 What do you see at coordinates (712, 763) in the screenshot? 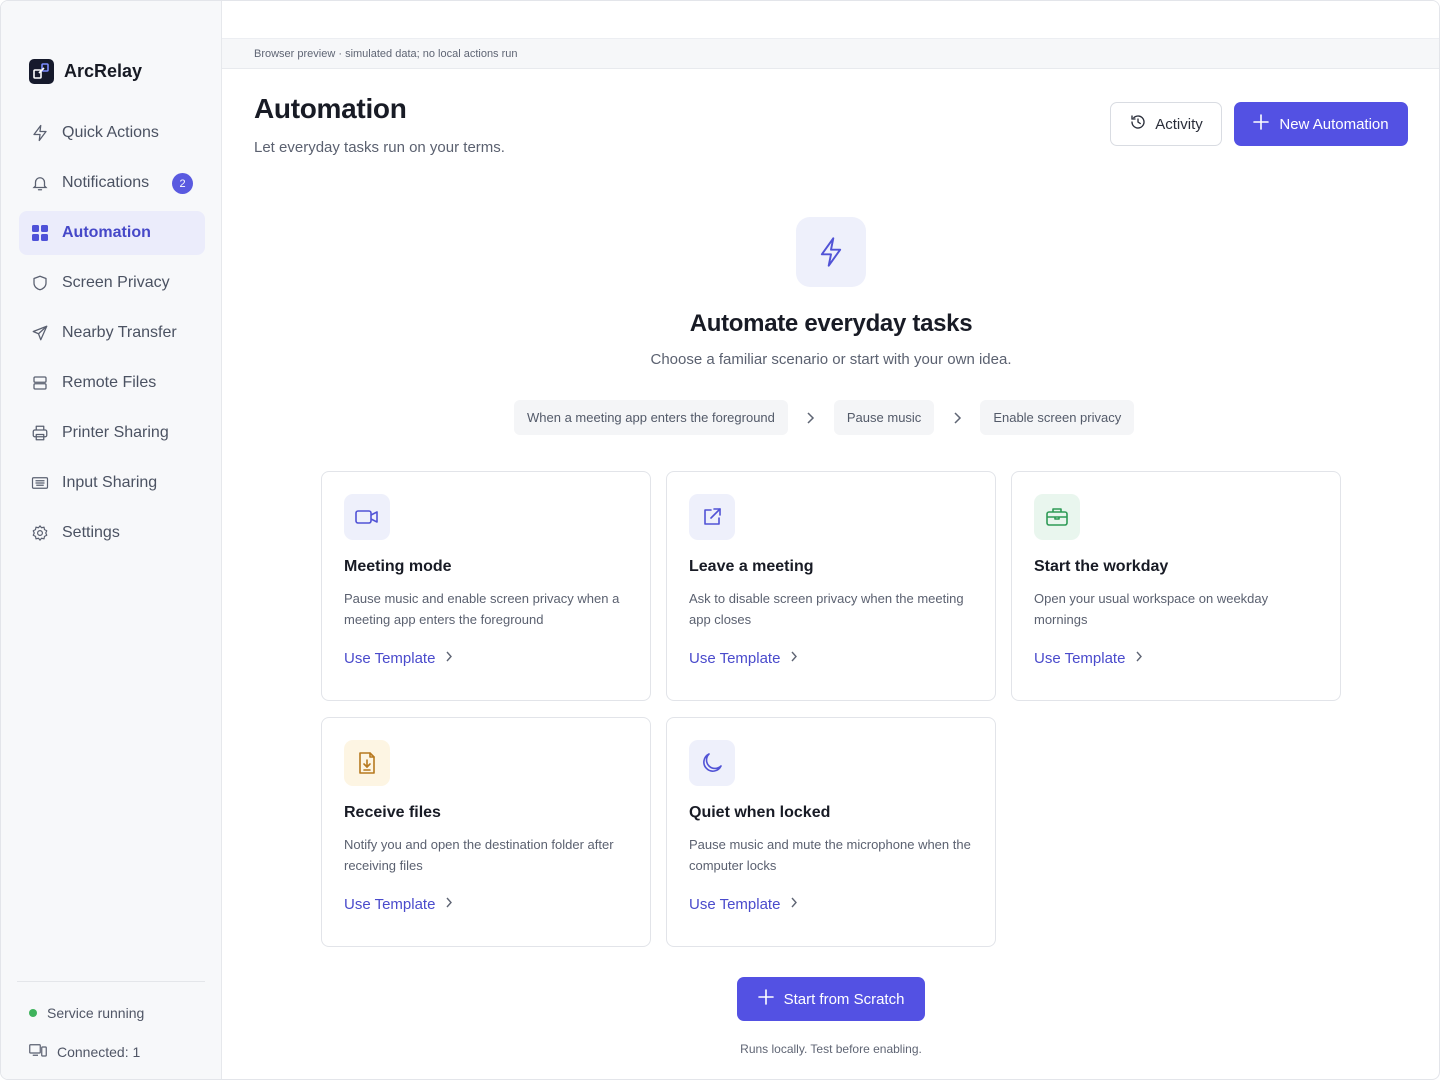
I see `moon-icon` at bounding box center [712, 763].